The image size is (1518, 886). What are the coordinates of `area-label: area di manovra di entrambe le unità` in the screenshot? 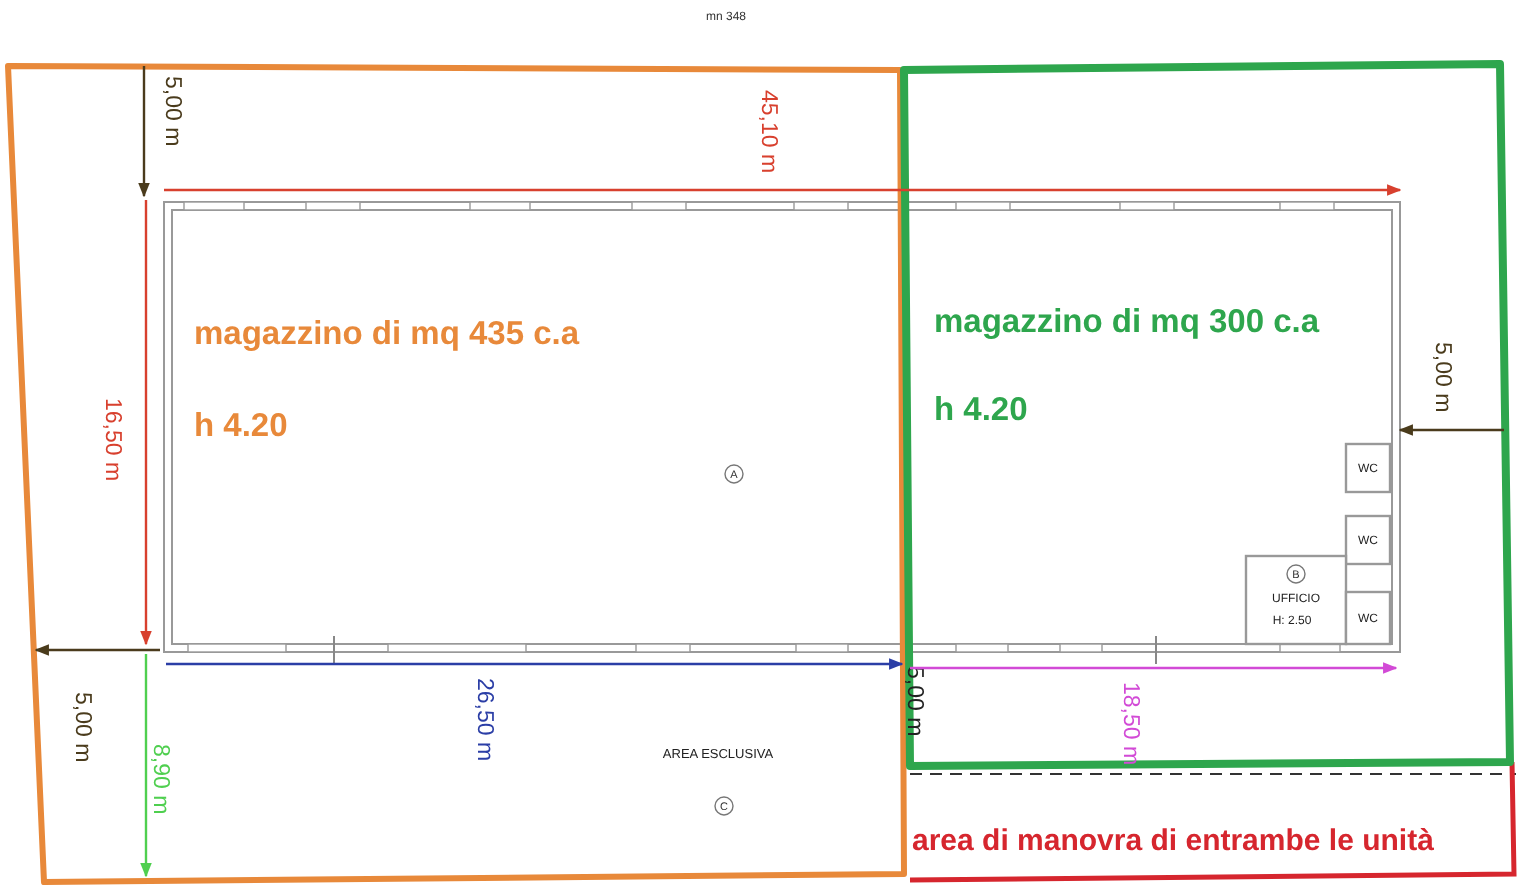 It's located at (1173, 841).